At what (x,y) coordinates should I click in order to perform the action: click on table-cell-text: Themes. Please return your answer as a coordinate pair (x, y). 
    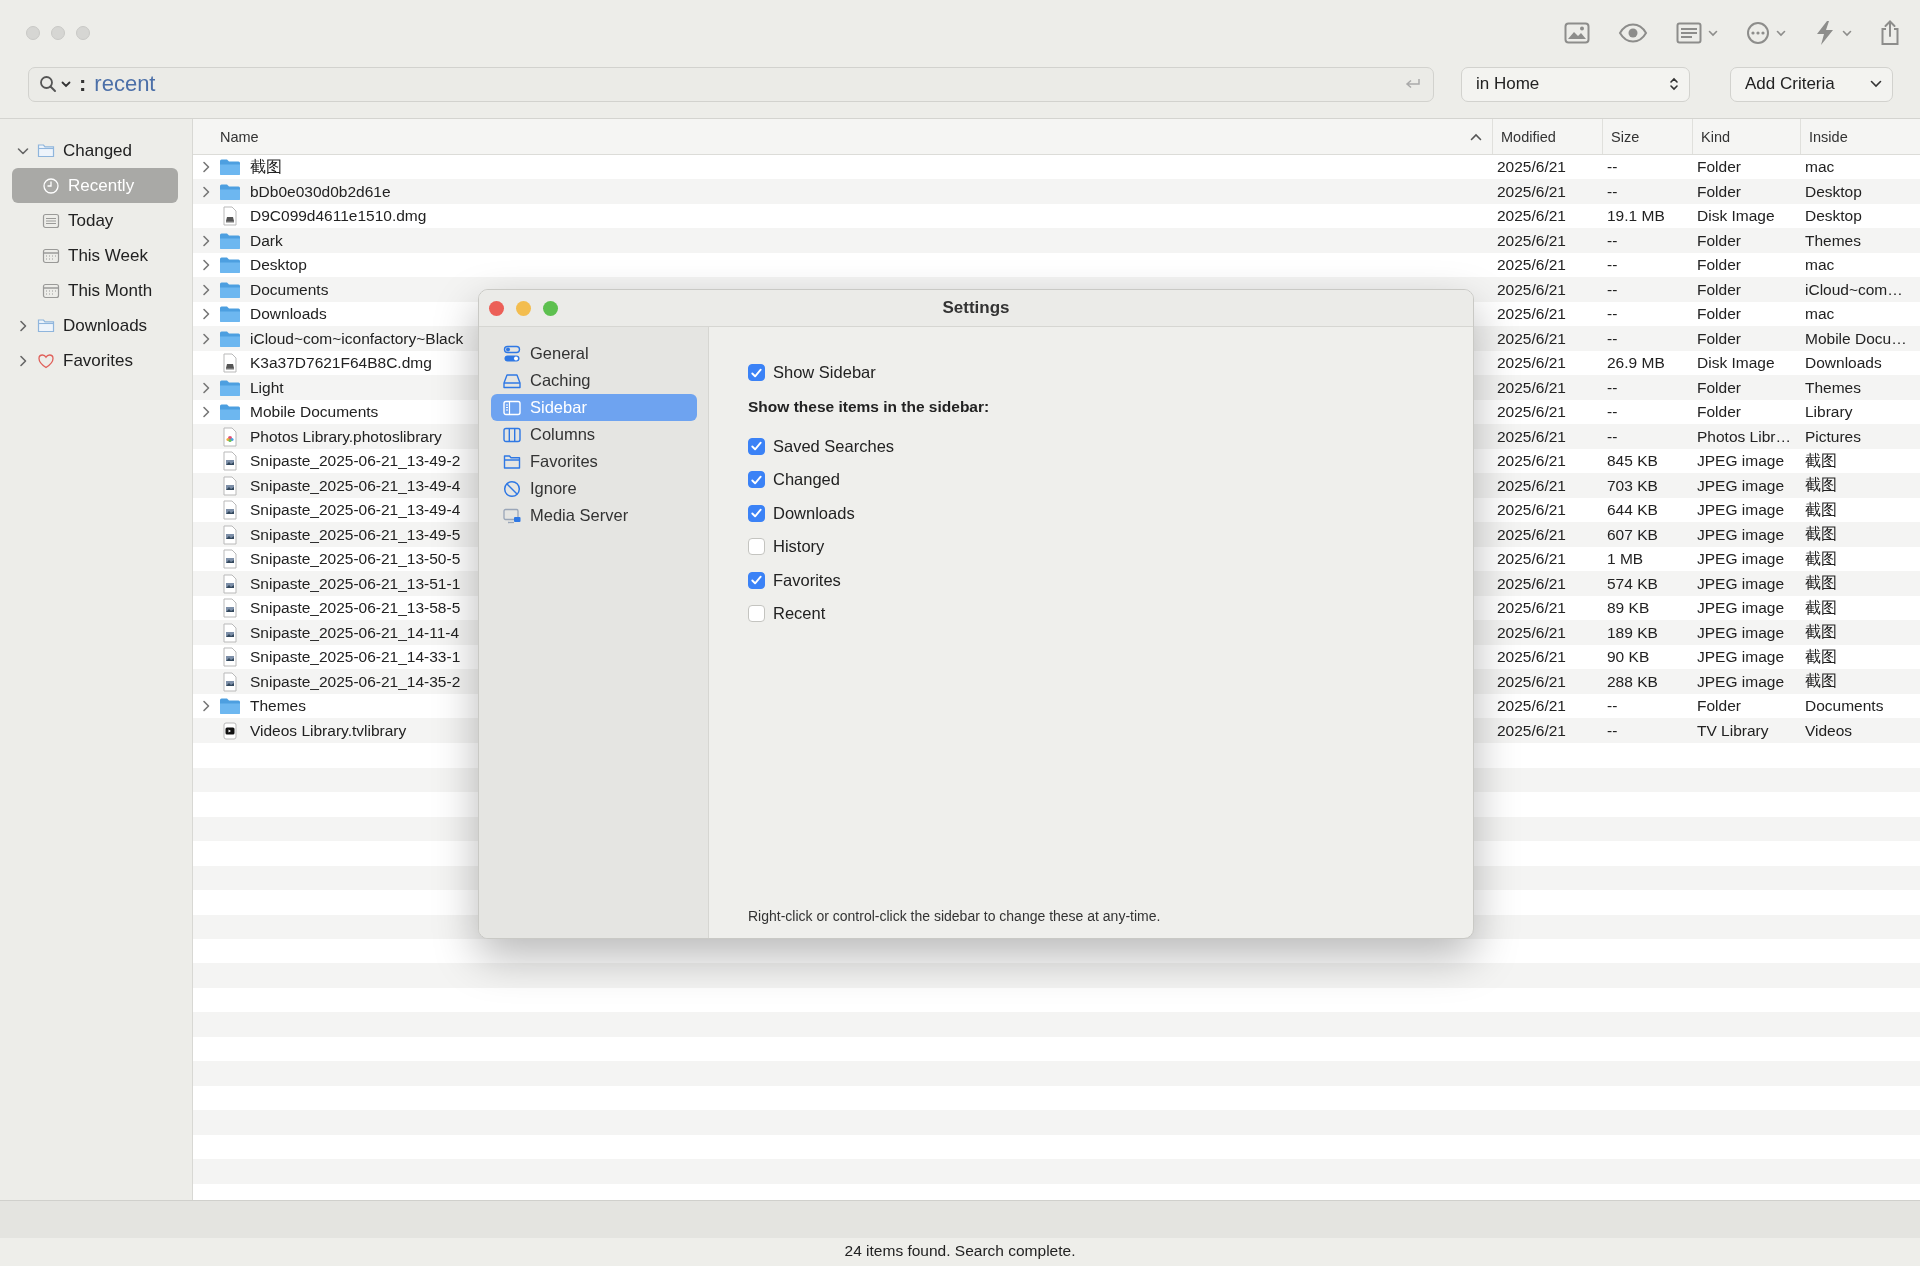
    Looking at the image, I should click on (1833, 240).